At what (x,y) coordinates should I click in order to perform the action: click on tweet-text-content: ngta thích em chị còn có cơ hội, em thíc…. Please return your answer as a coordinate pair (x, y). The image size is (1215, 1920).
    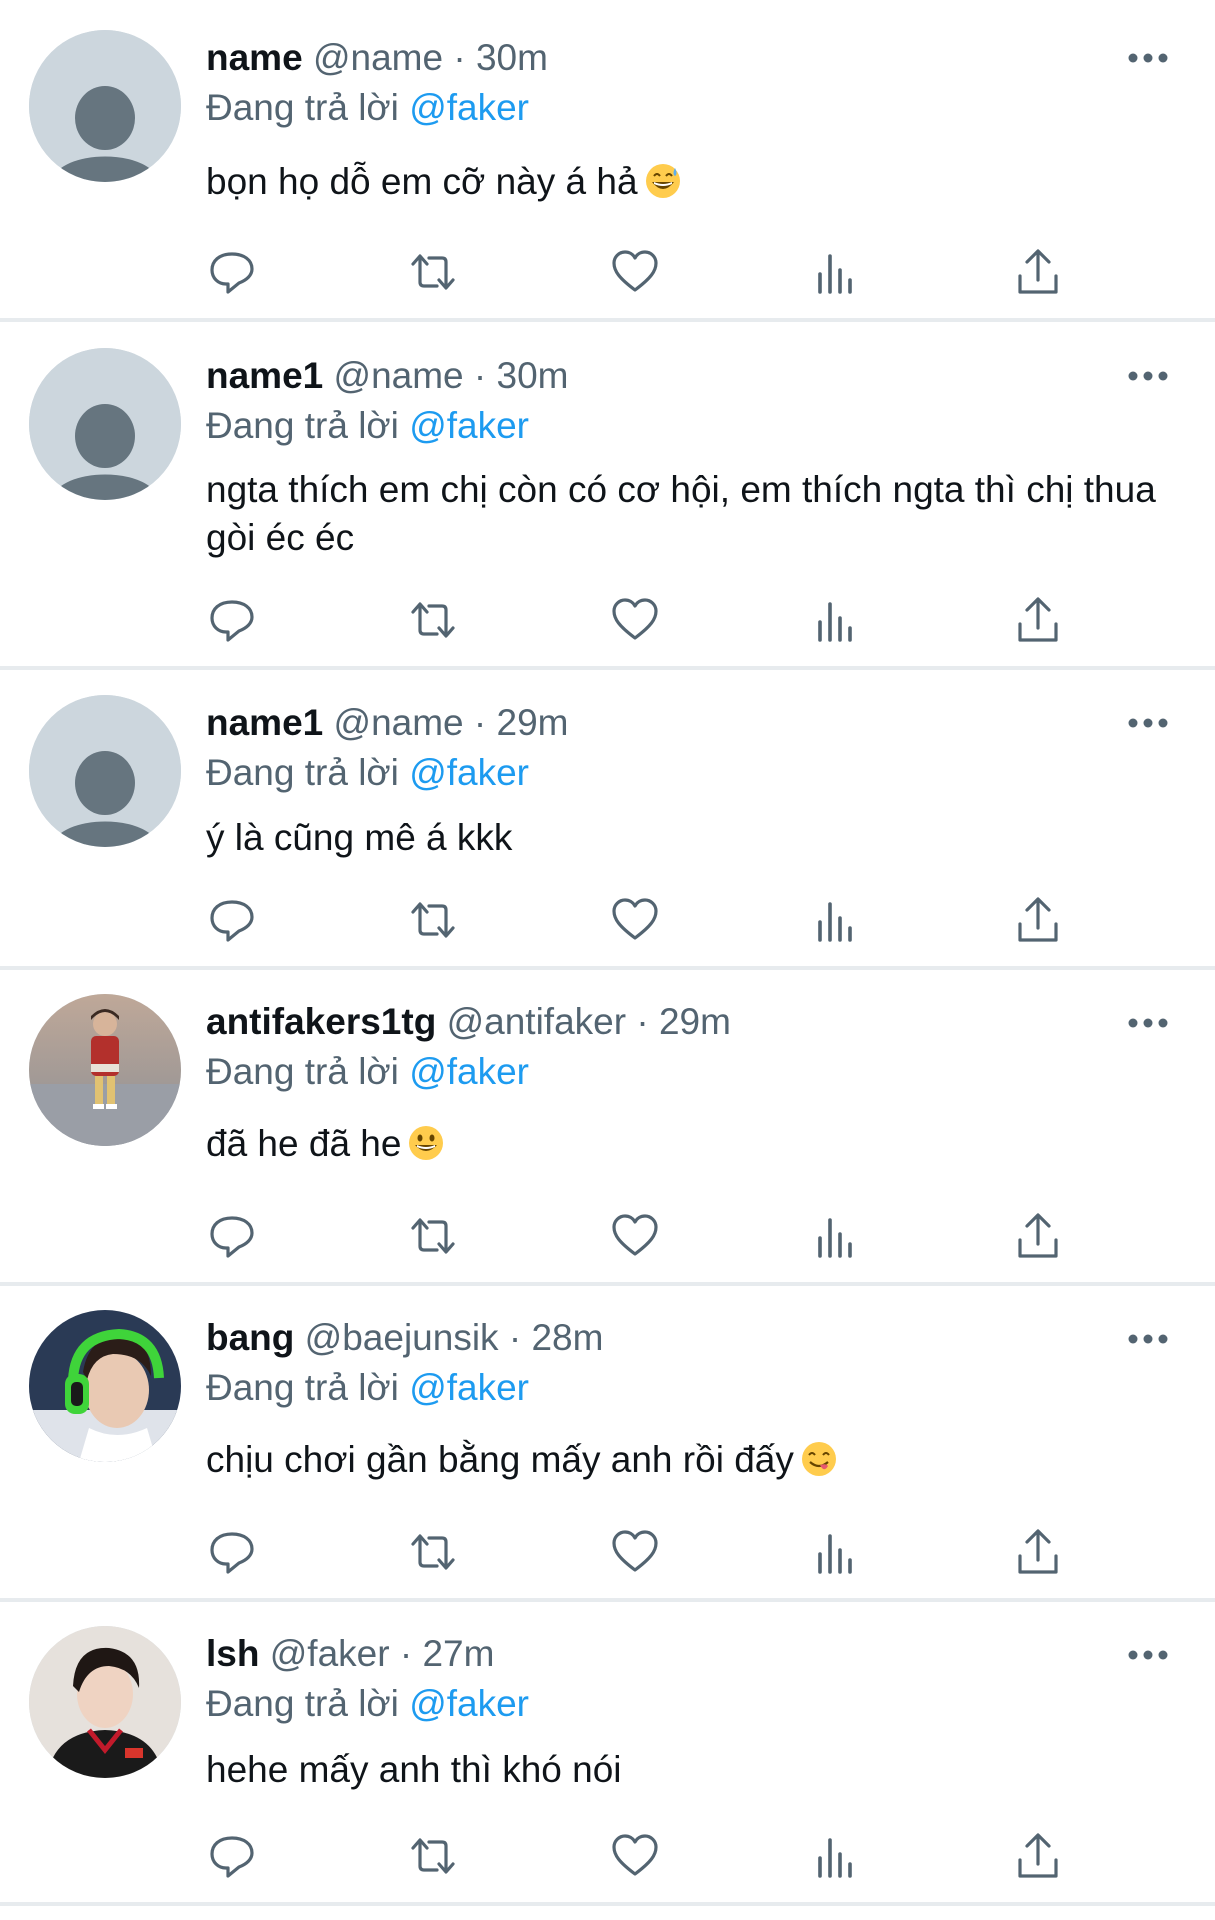
    Looking at the image, I should click on (681, 513).